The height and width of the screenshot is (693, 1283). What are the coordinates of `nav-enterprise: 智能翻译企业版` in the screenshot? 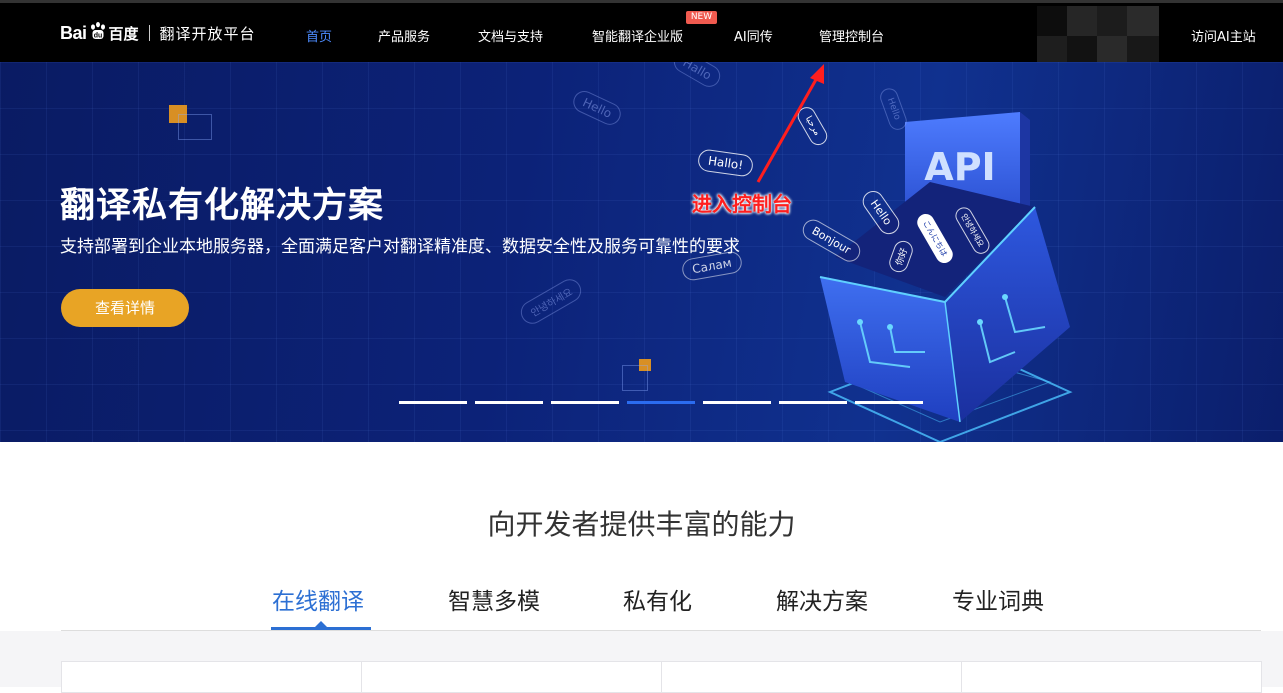 It's located at (637, 35).